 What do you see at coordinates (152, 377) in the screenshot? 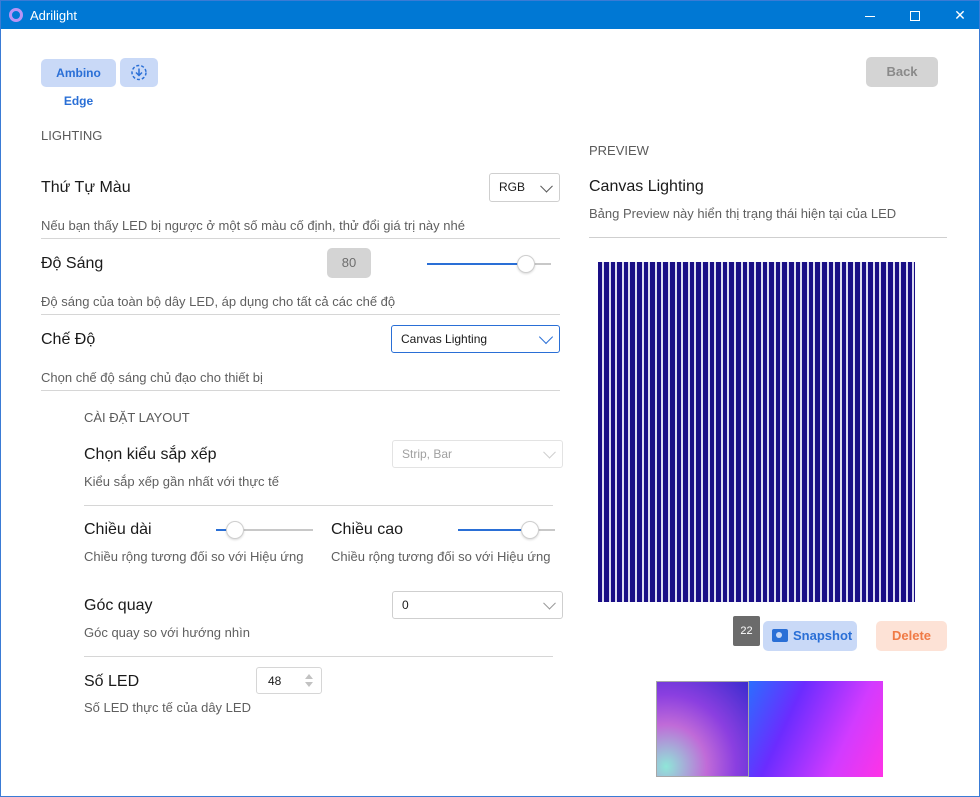
I see `mode-desc: Chọn chế độ sáng chủ đạo cho thiết bị` at bounding box center [152, 377].